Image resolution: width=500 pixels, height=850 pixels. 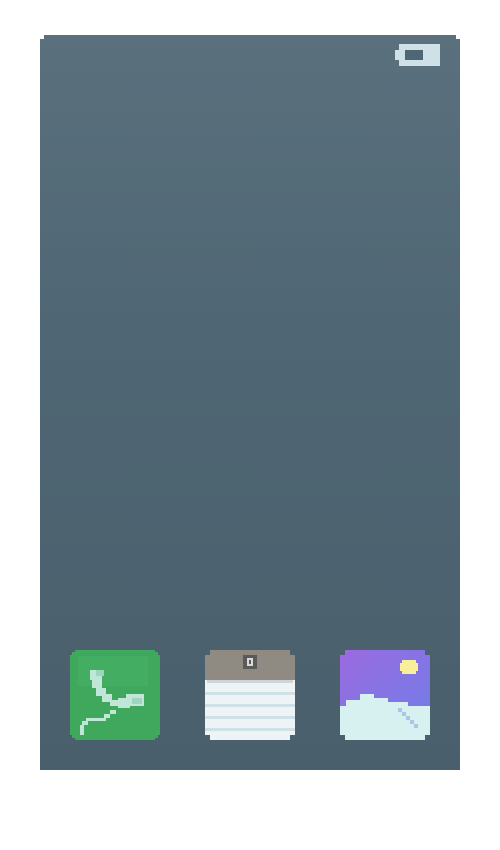 I want to click on app-dock, so click(x=250, y=695).